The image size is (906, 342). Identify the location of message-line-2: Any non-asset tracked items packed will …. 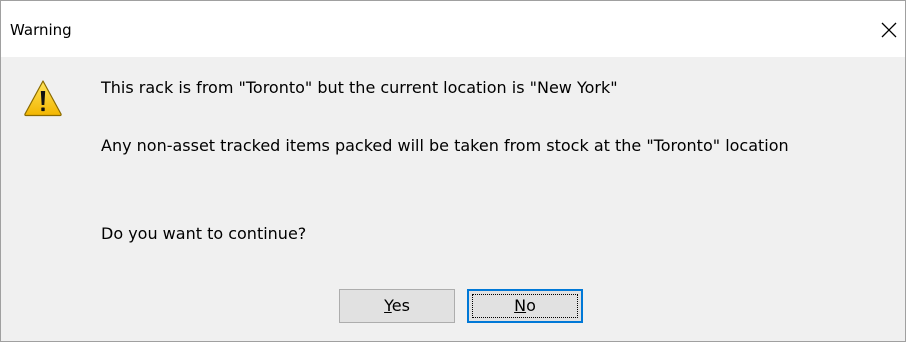
(445, 145).